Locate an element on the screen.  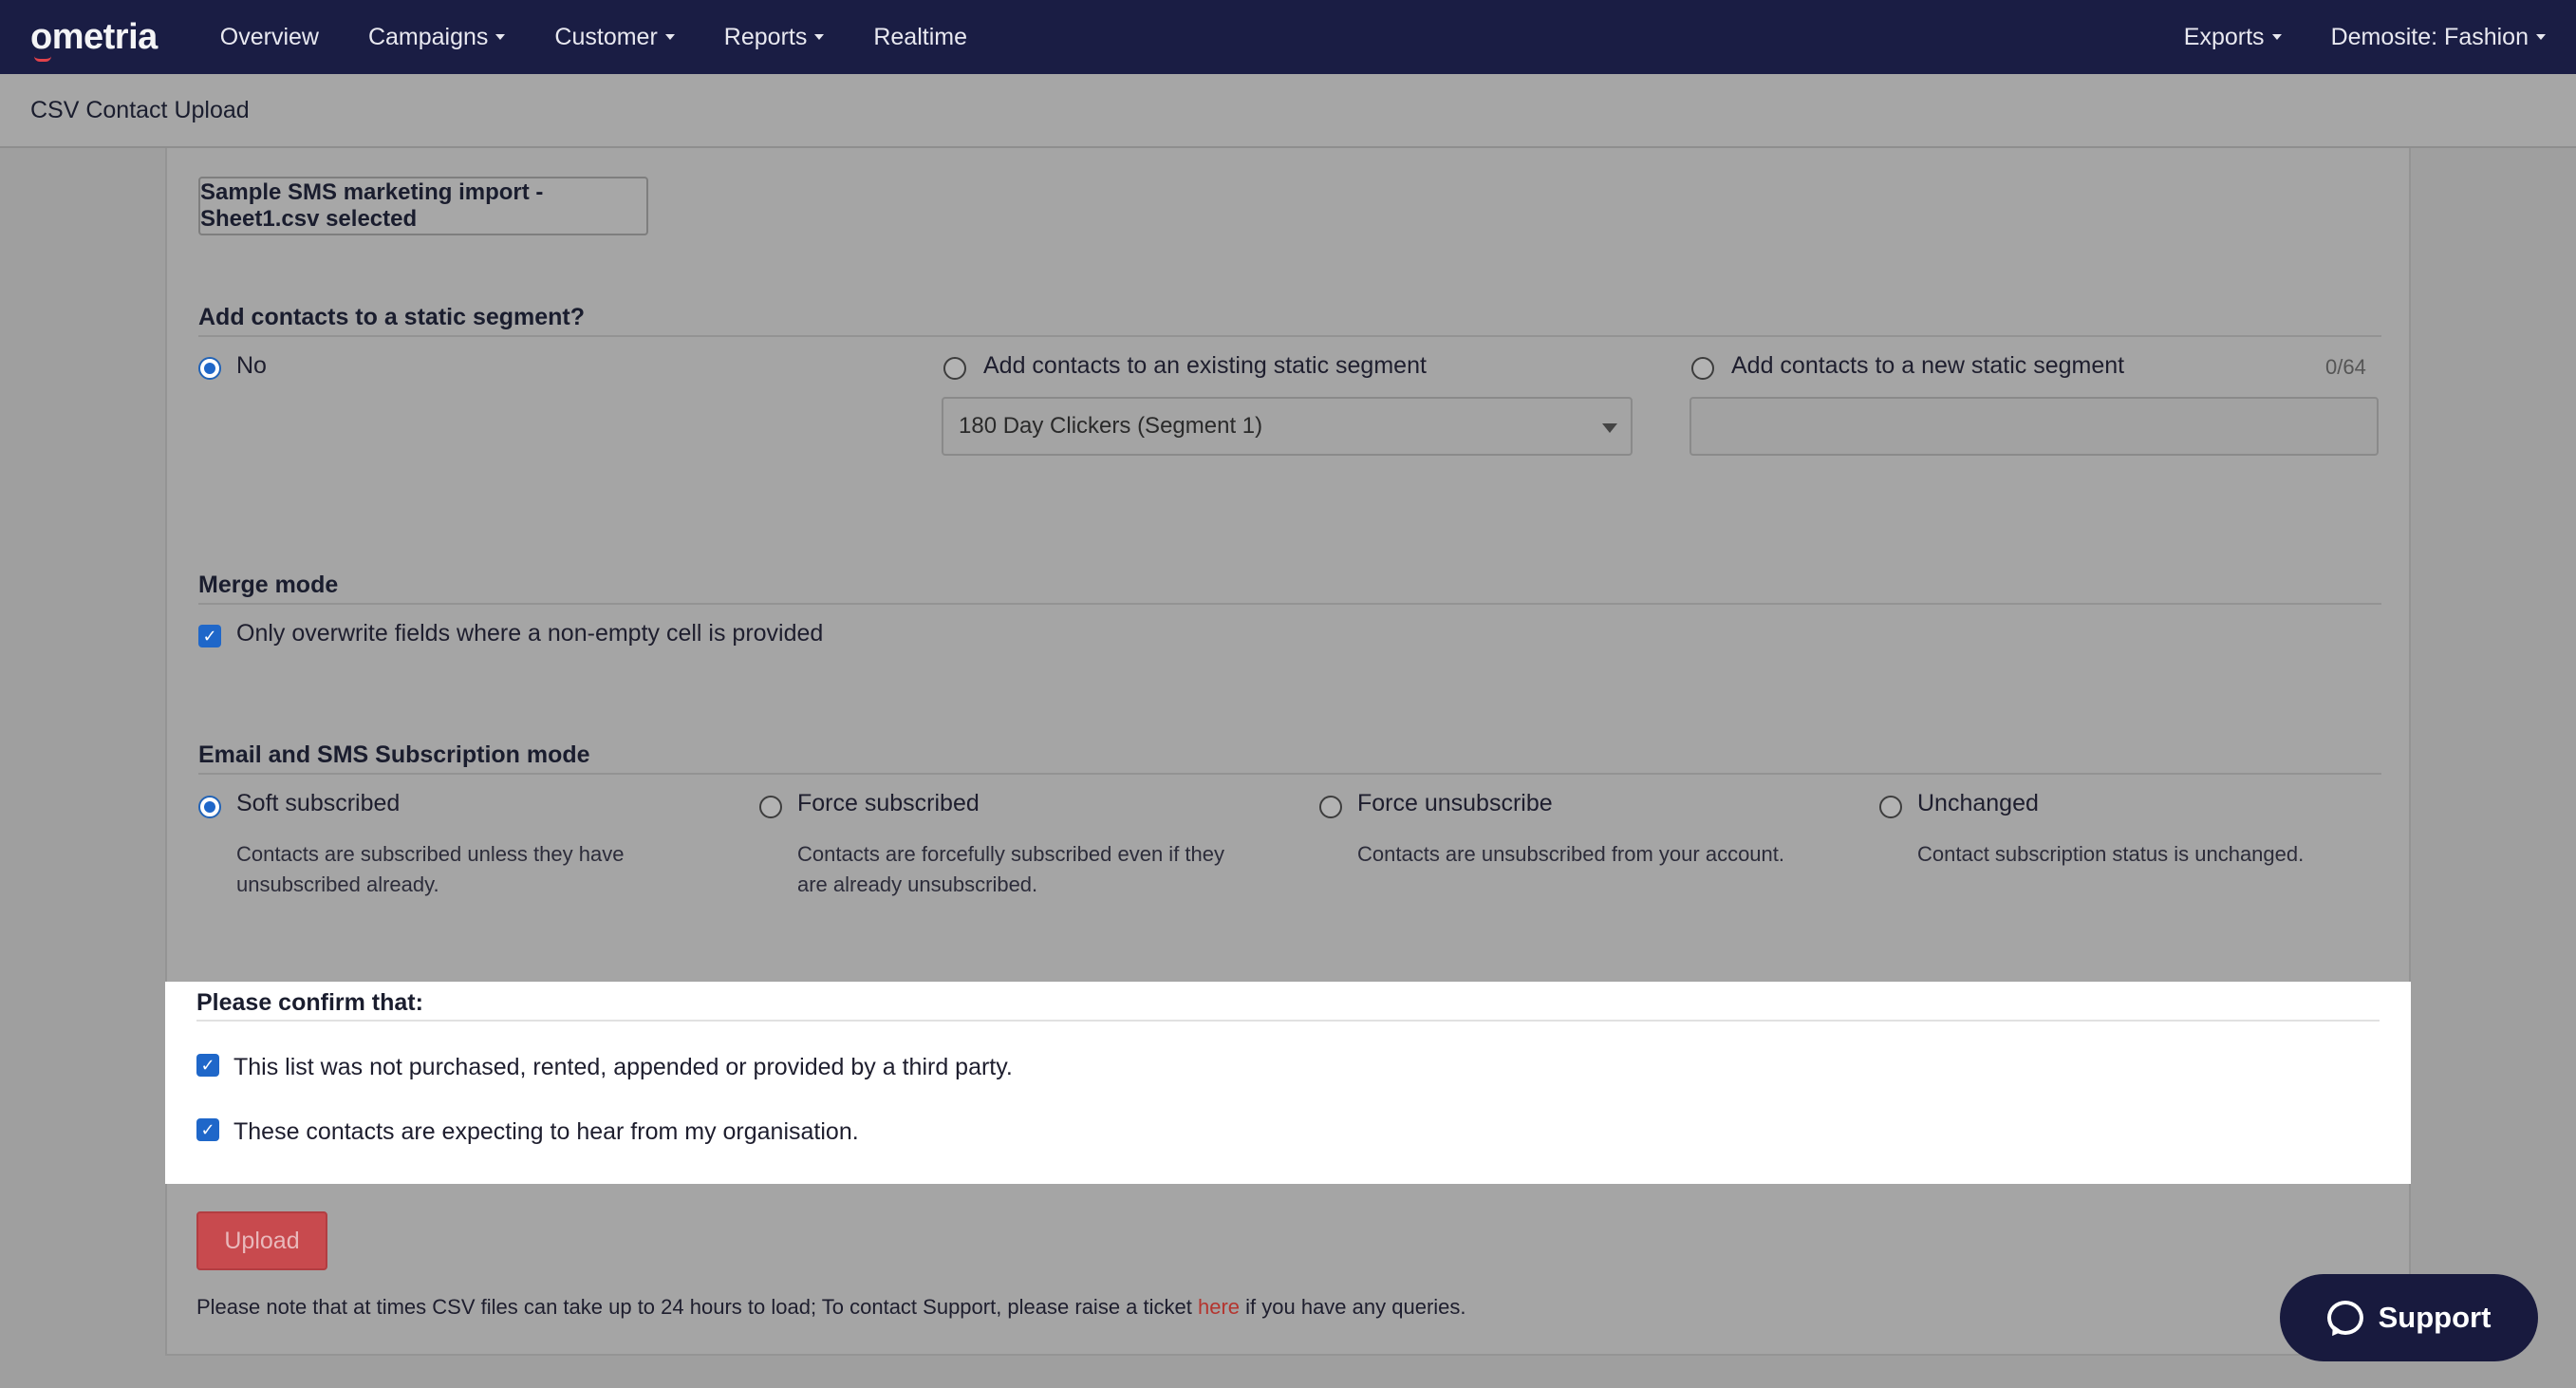
segment-section-title: Add contacts to a static segment? is located at coordinates (392, 317).